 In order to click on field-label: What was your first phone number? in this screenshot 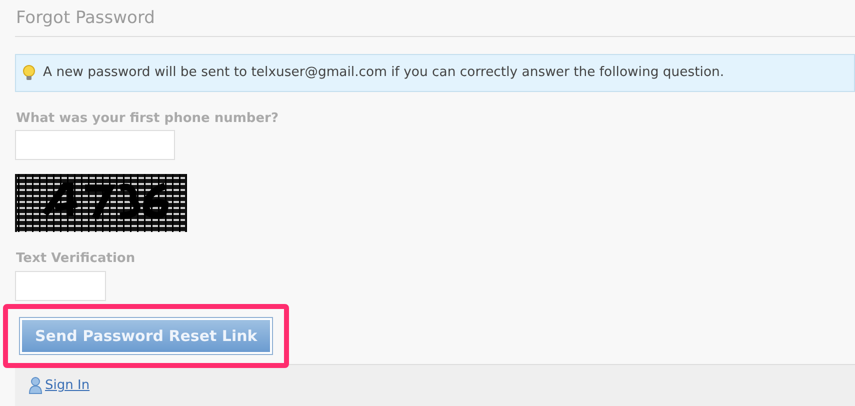, I will do `click(148, 119)`.